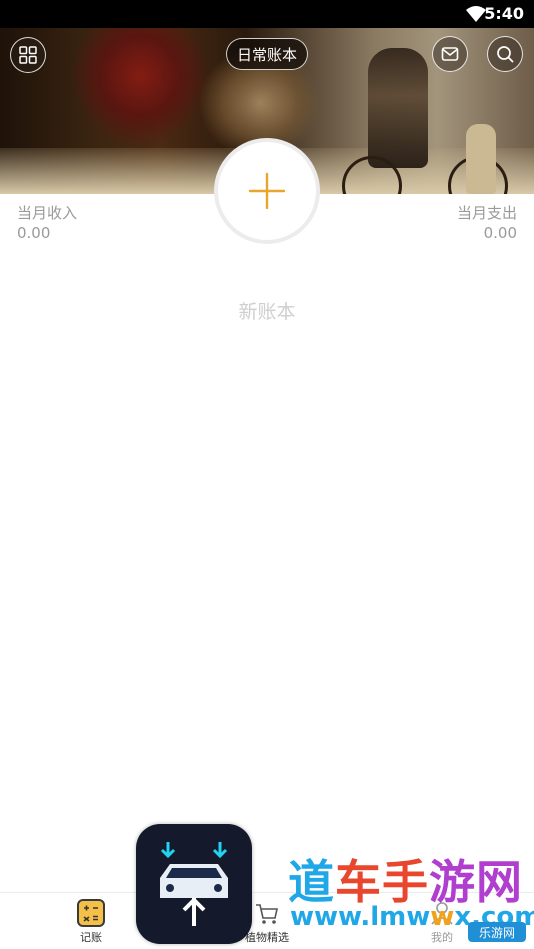  I want to click on add-record-button, so click(267, 191).